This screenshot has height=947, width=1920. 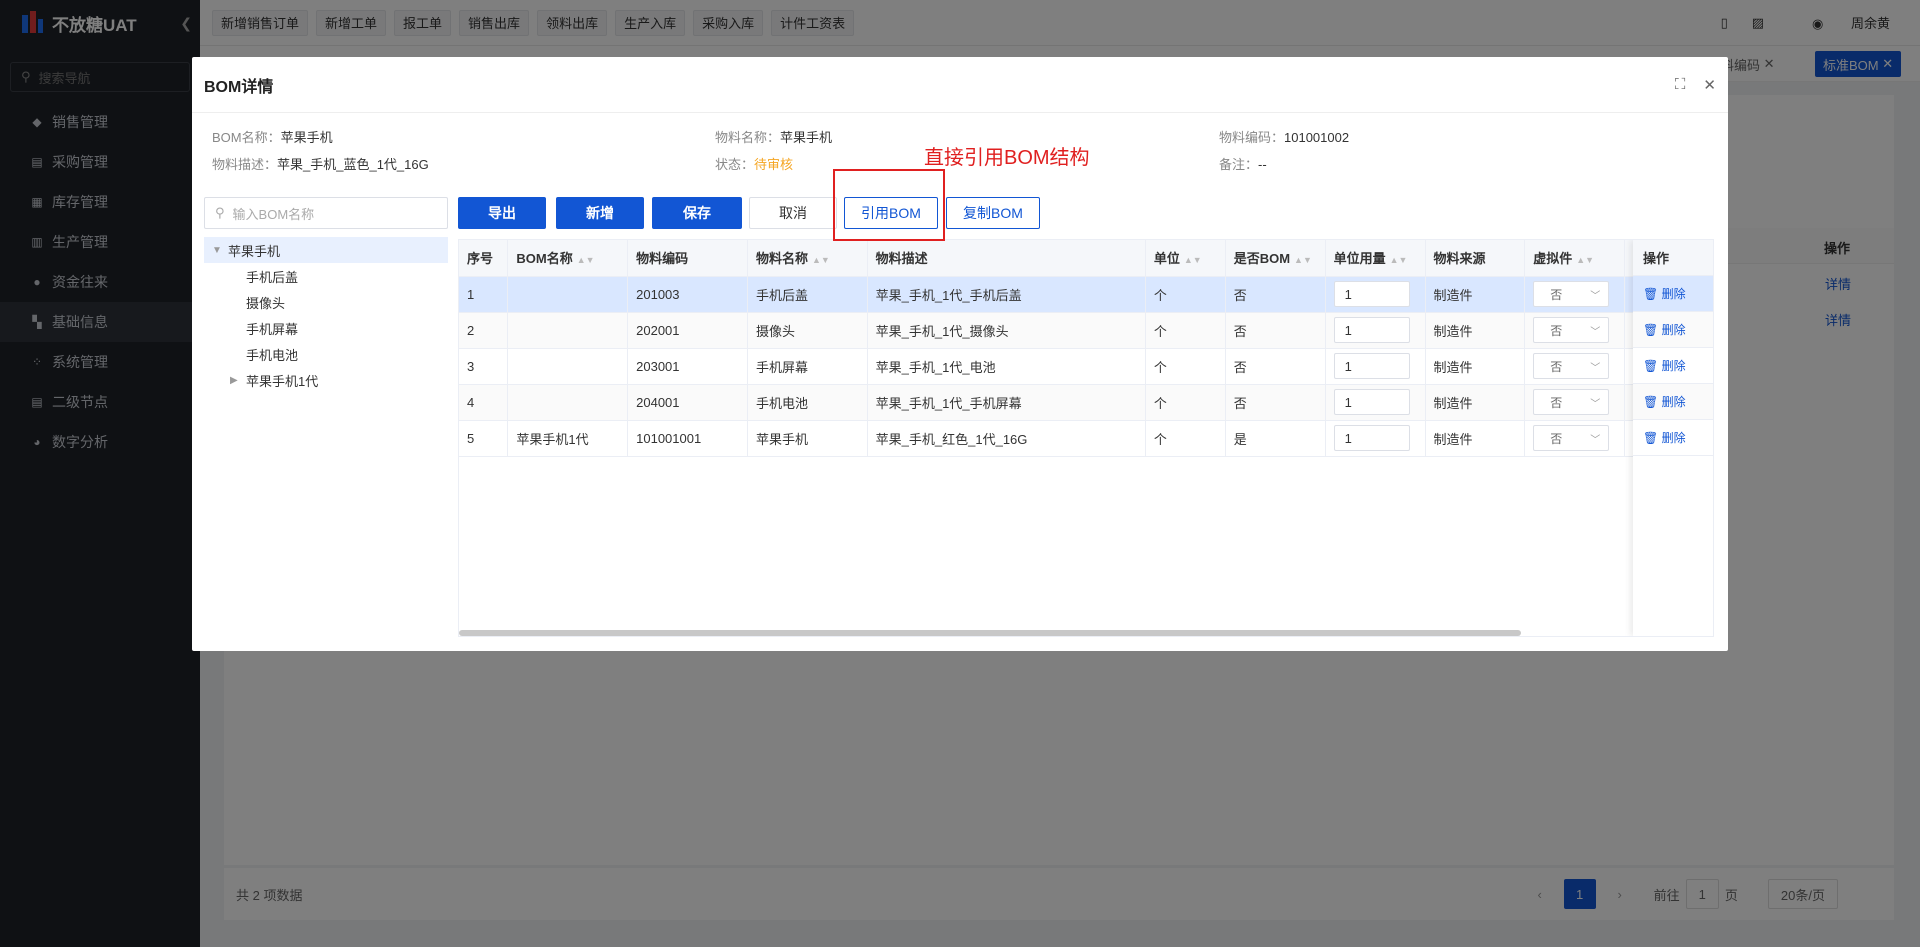 I want to click on copy-bom-button: 复制BOM, so click(x=993, y=213).